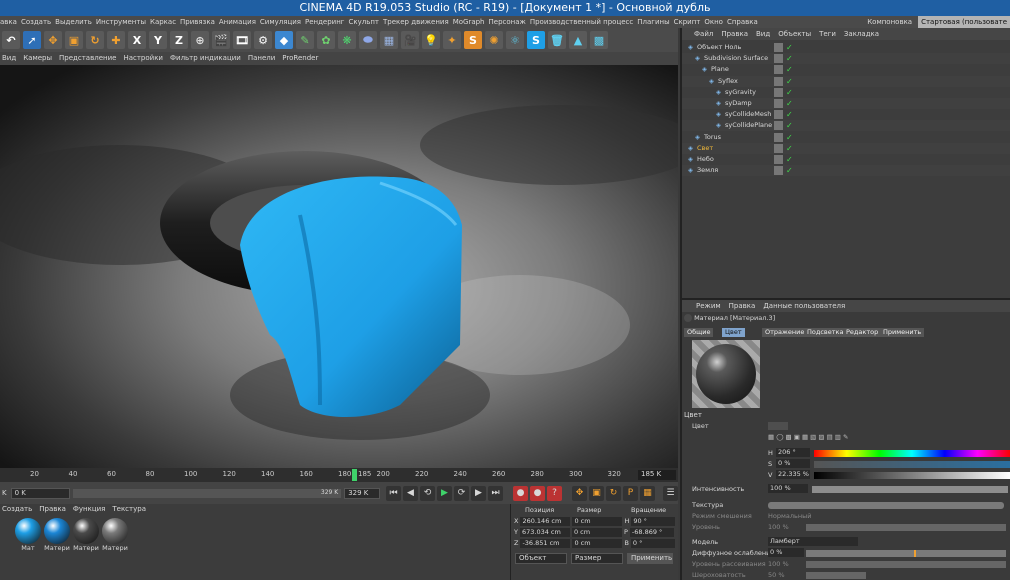  What do you see at coordinates (651, 532) in the screenshot?
I see `rotation-field: -68.869 °` at bounding box center [651, 532].